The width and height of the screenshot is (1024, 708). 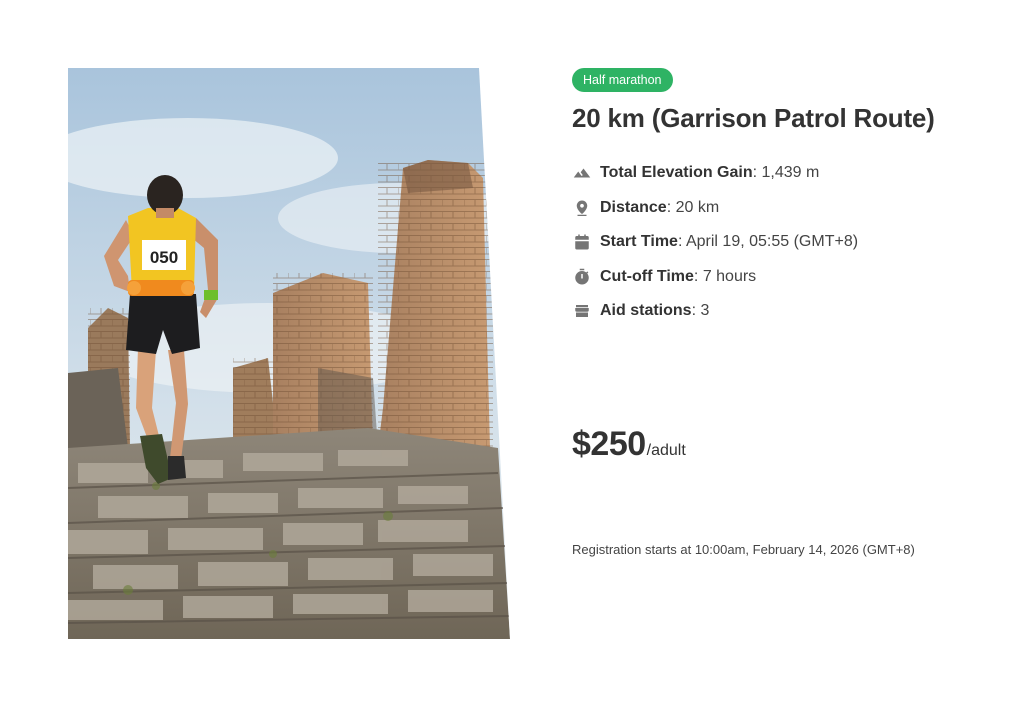 What do you see at coordinates (582, 277) in the screenshot?
I see `stopwatch-icon` at bounding box center [582, 277].